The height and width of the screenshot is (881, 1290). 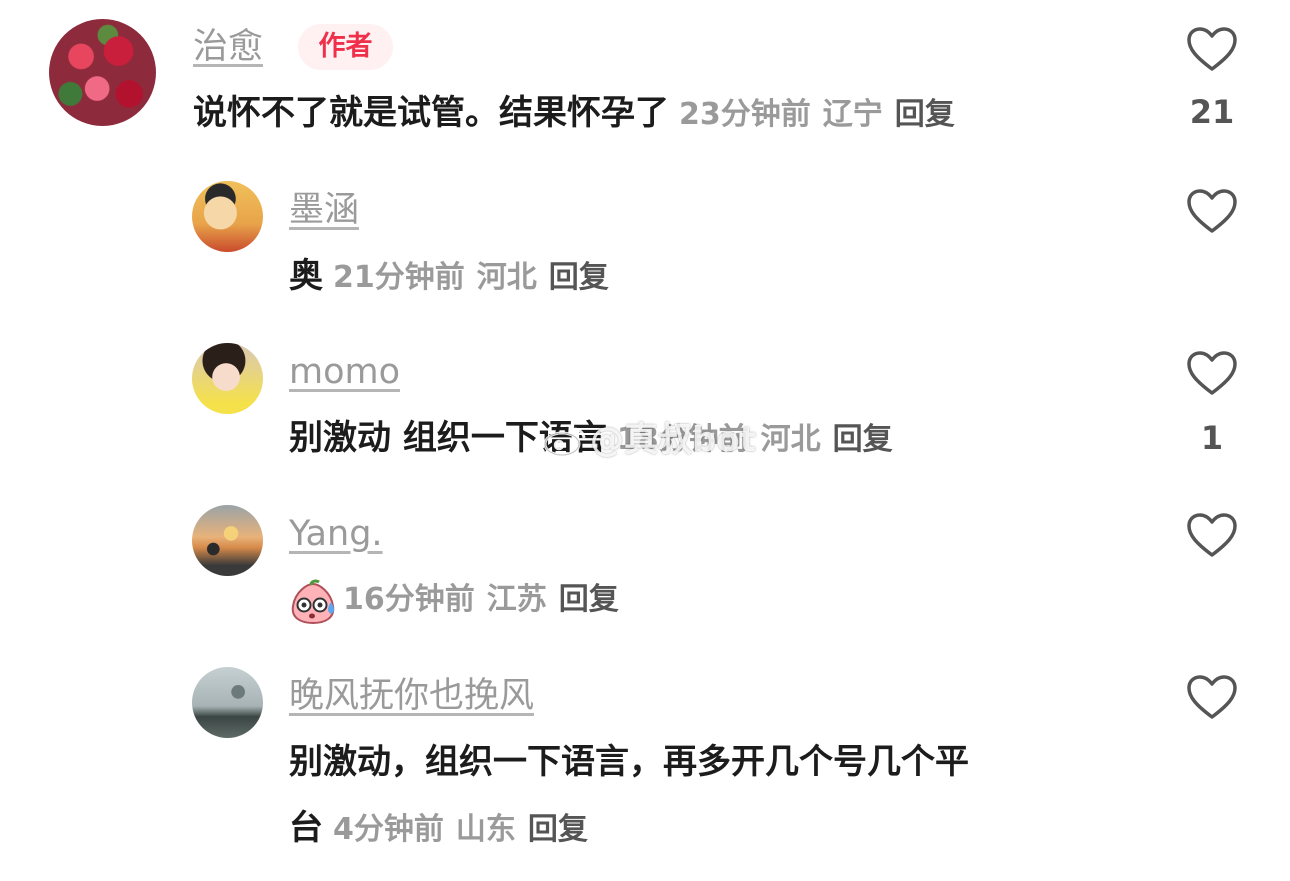 I want to click on comment-time: 21分钟前, so click(x=399, y=277).